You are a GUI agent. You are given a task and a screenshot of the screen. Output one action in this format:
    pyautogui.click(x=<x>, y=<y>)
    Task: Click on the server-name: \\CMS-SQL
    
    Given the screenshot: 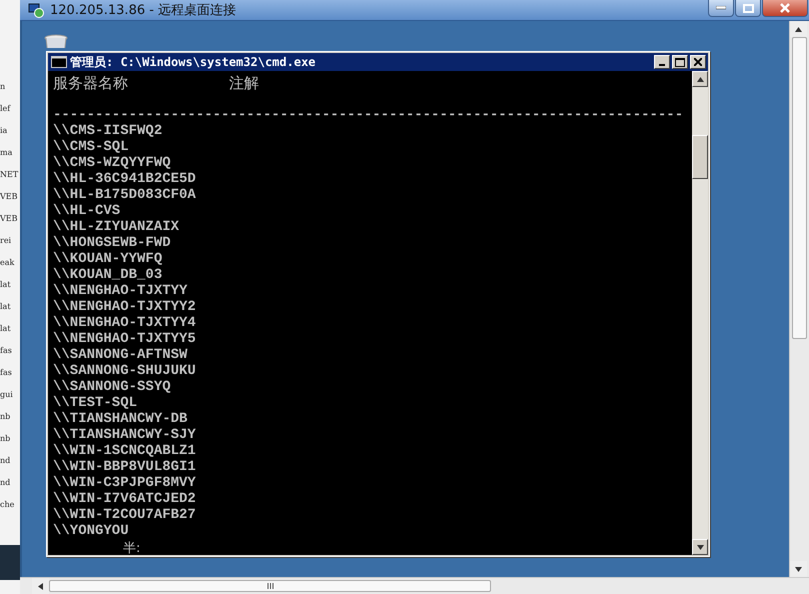 What is the action you would take?
    pyautogui.click(x=91, y=147)
    